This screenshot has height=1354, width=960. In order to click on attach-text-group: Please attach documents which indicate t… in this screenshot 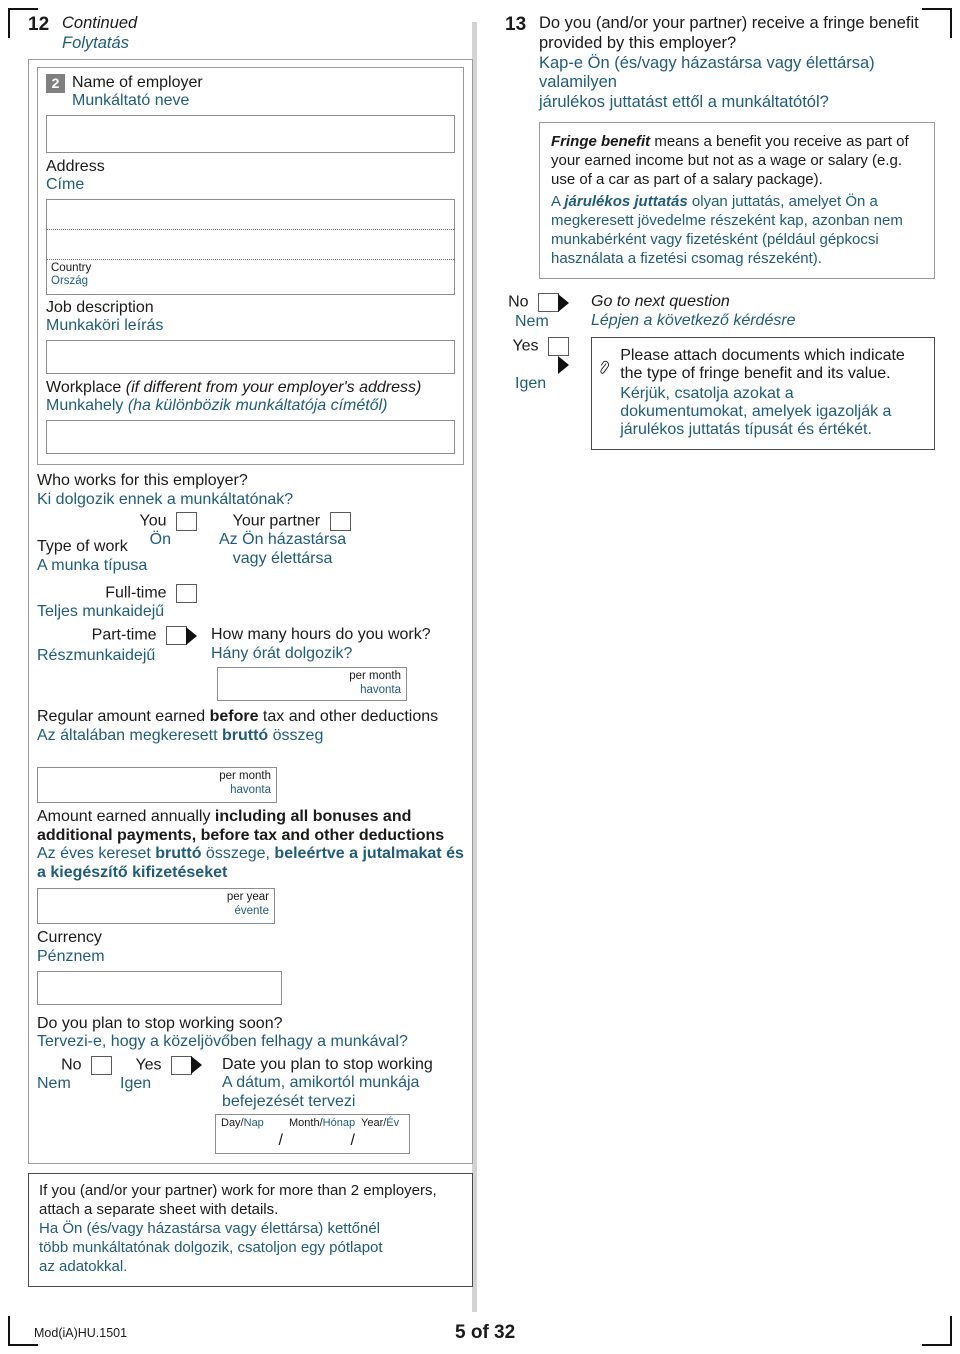, I will do `click(772, 393)`.